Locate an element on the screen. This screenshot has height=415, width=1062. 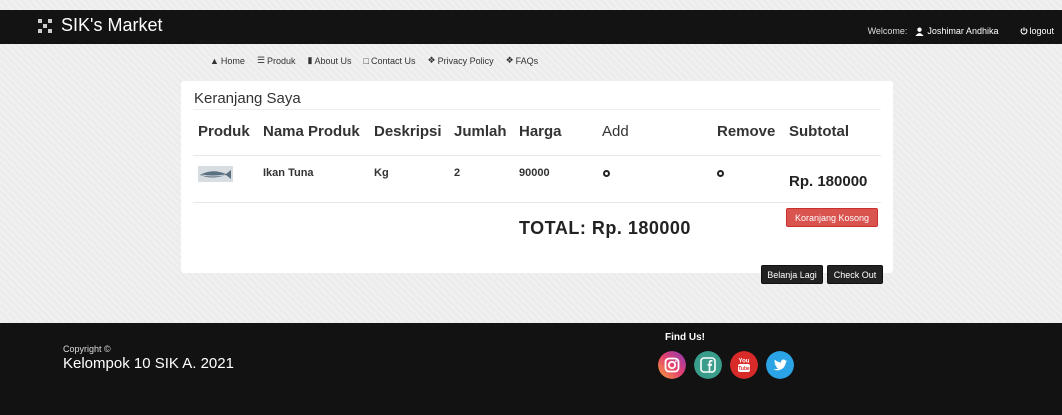
user-name: Joshimar Andhika is located at coordinates (963, 31).